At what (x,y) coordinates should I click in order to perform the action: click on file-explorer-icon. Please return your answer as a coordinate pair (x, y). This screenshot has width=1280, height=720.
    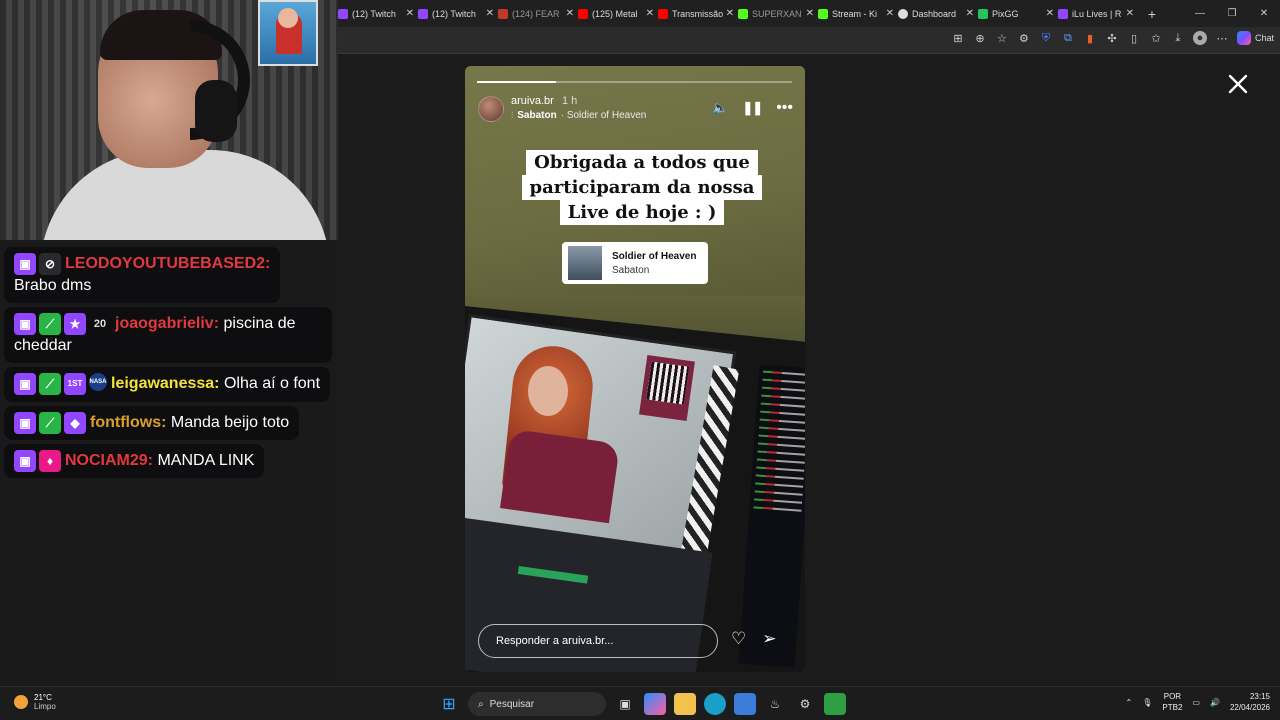
    Looking at the image, I should click on (685, 704).